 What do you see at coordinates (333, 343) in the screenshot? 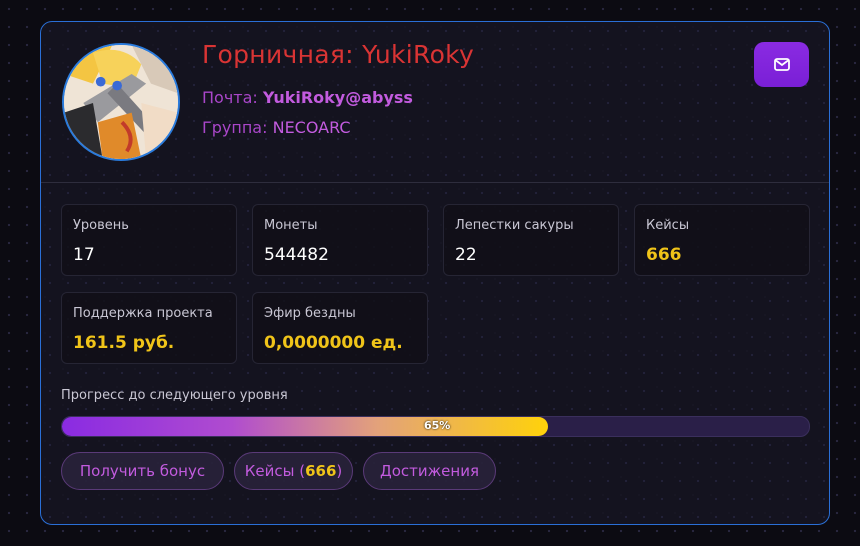
I see `stat-value: 0,0000000 ед.` at bounding box center [333, 343].